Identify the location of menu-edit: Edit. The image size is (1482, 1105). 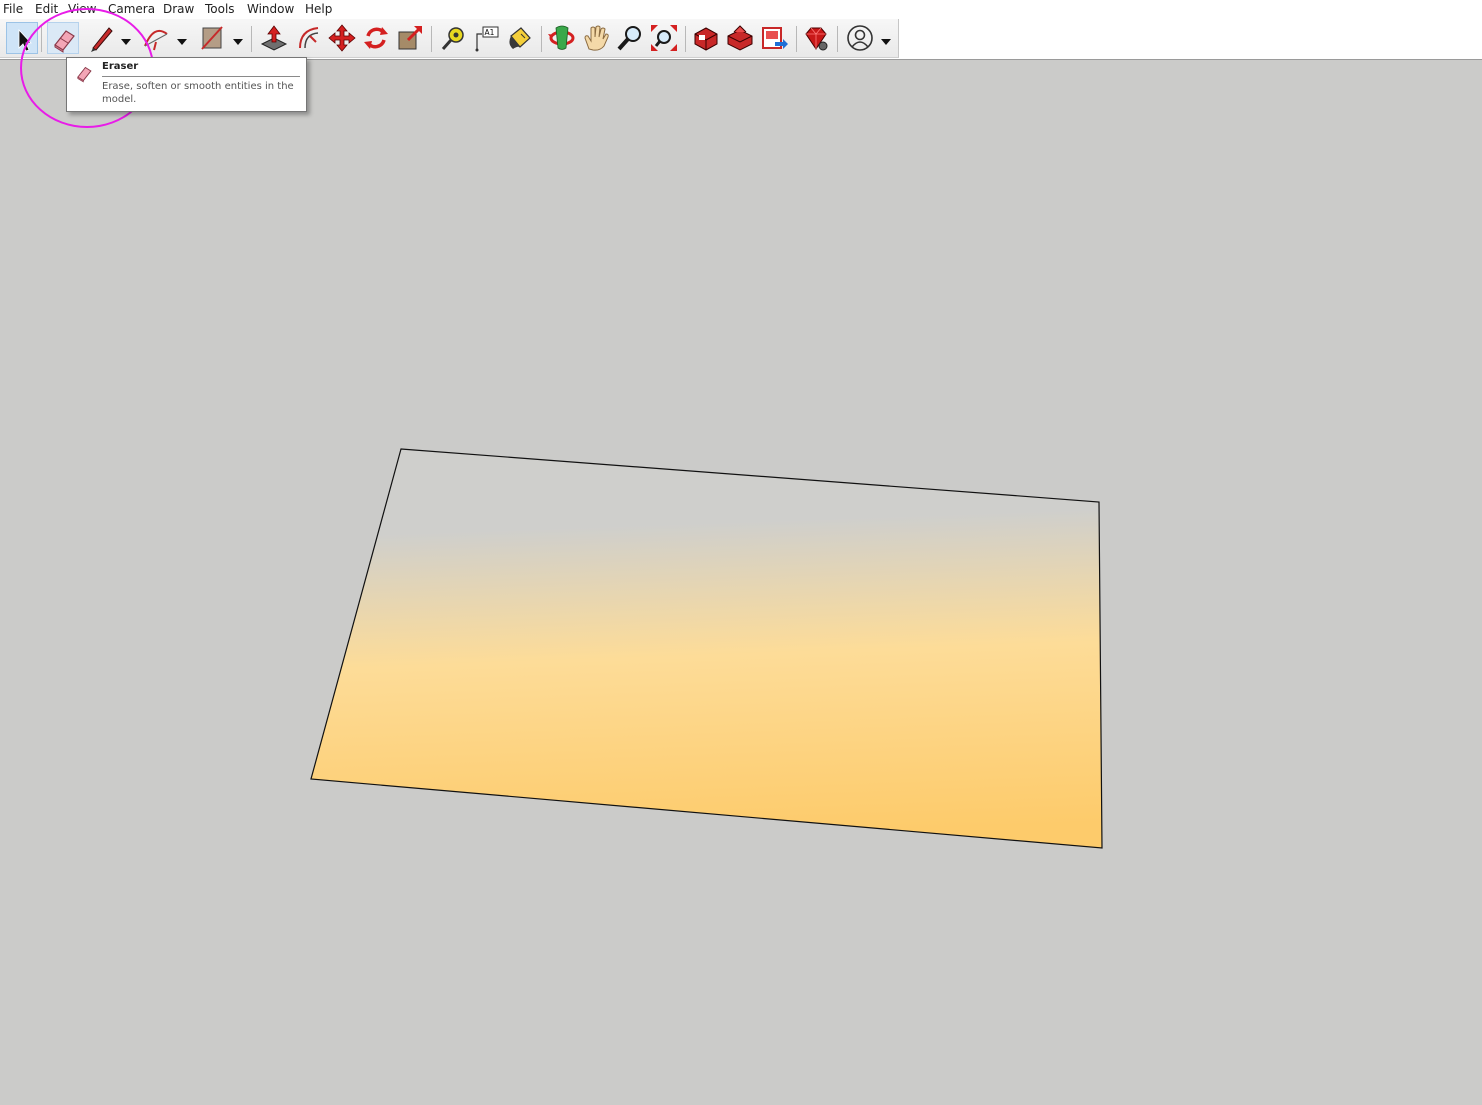
(46, 9).